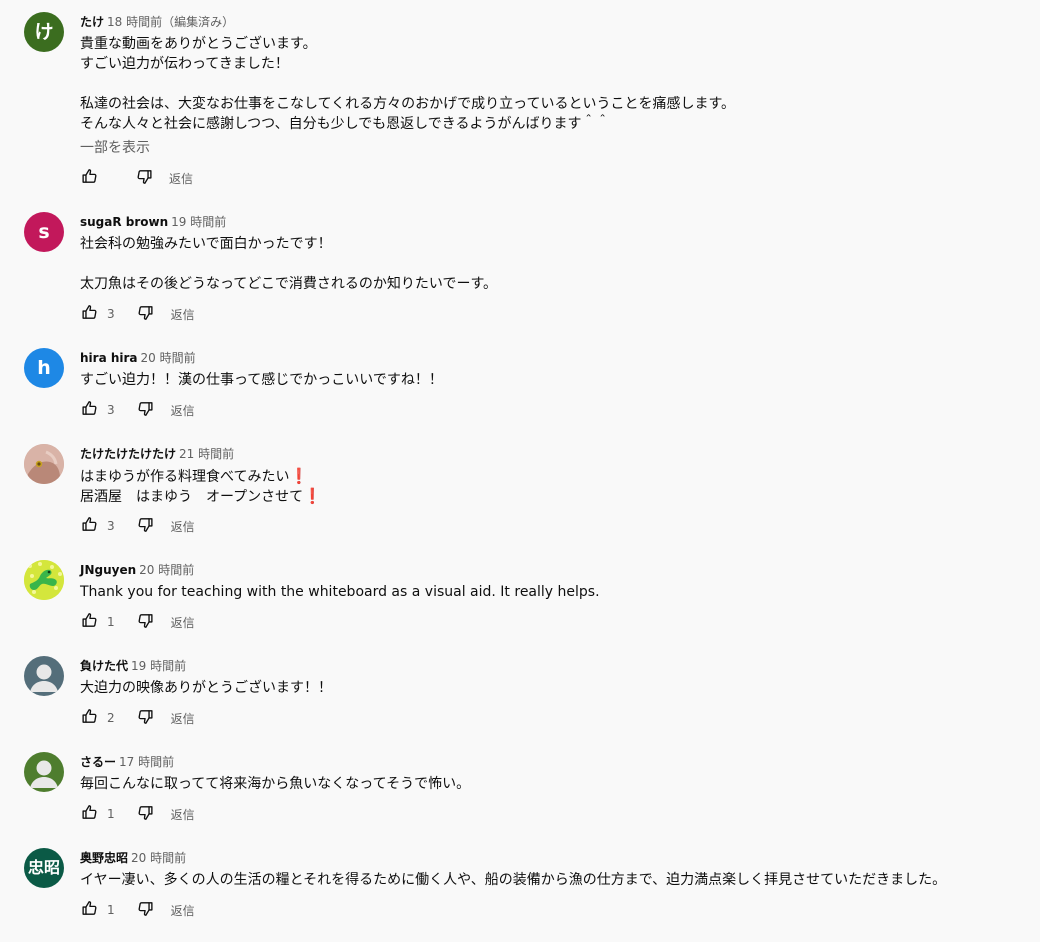  Describe the element at coordinates (345, 124) in the screenshot. I see `comment-line: そんな人々と社会に感謝しつつ、自分も少しでも恩返しできるようがんばります＾＾` at that location.